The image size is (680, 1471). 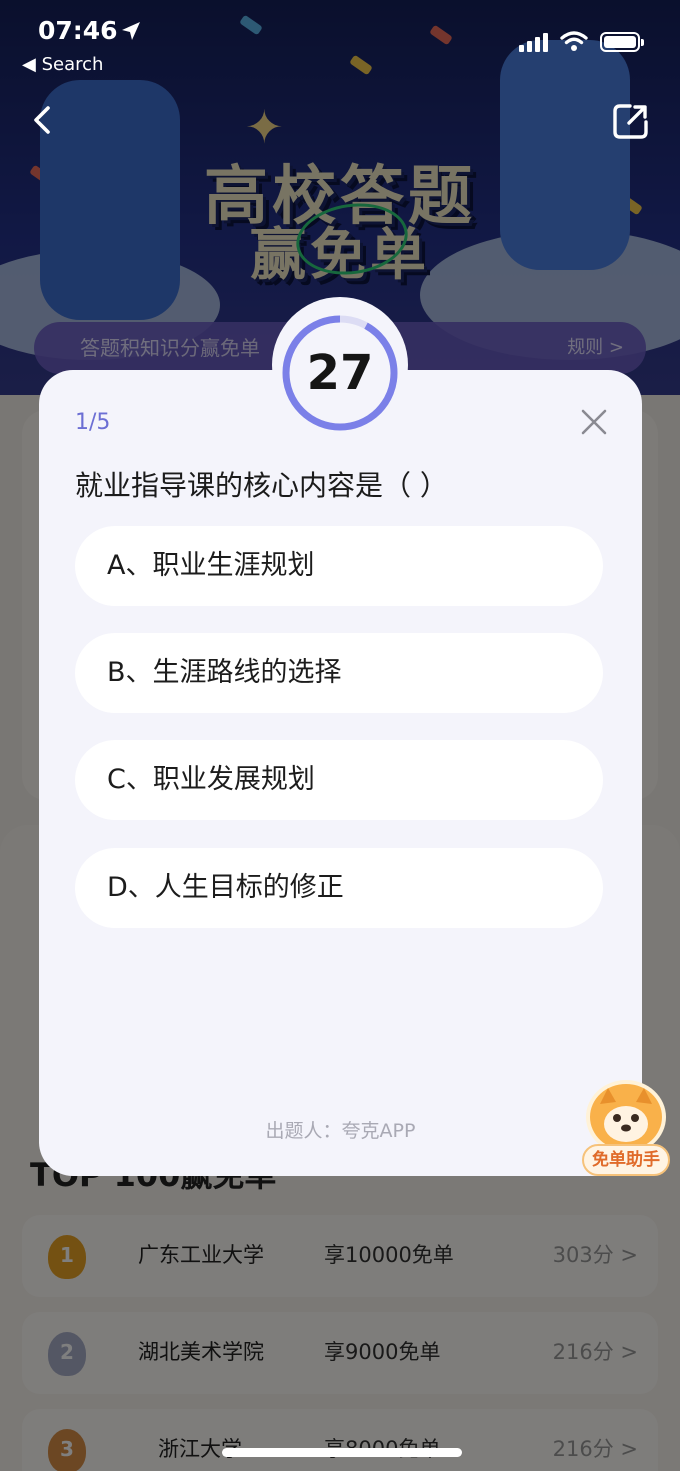 What do you see at coordinates (342, 1452) in the screenshot?
I see `home-indicator` at bounding box center [342, 1452].